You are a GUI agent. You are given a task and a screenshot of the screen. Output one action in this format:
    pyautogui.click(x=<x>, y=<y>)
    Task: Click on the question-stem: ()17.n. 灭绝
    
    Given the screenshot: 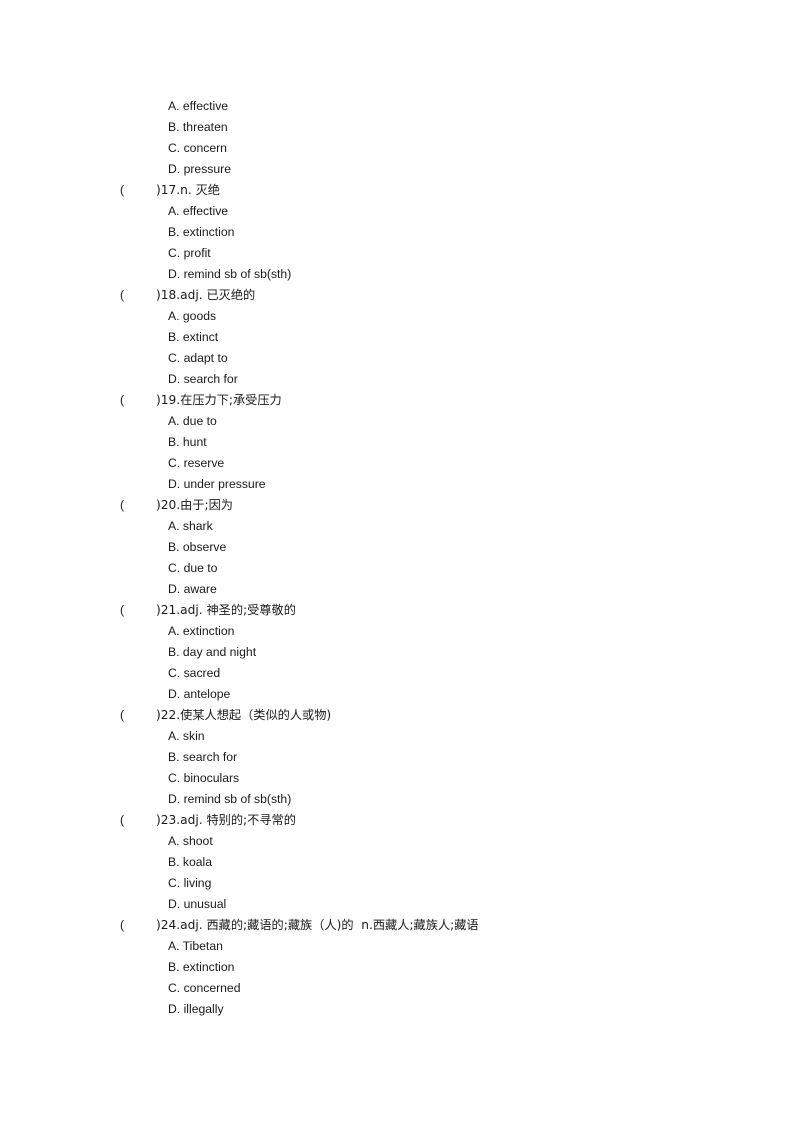 What is the action you would take?
    pyautogui.click(x=397, y=190)
    